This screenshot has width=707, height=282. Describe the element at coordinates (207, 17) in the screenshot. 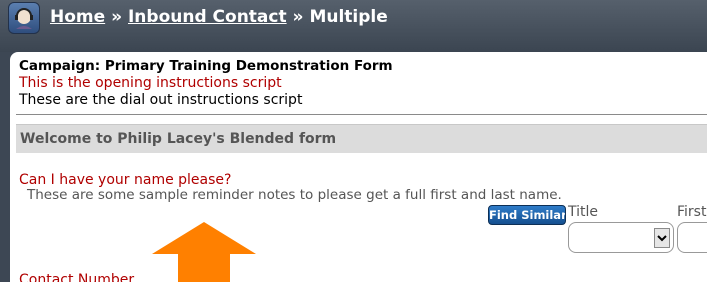

I see `breadcrumb-inbound-contact-link: Inbound Contact` at that location.